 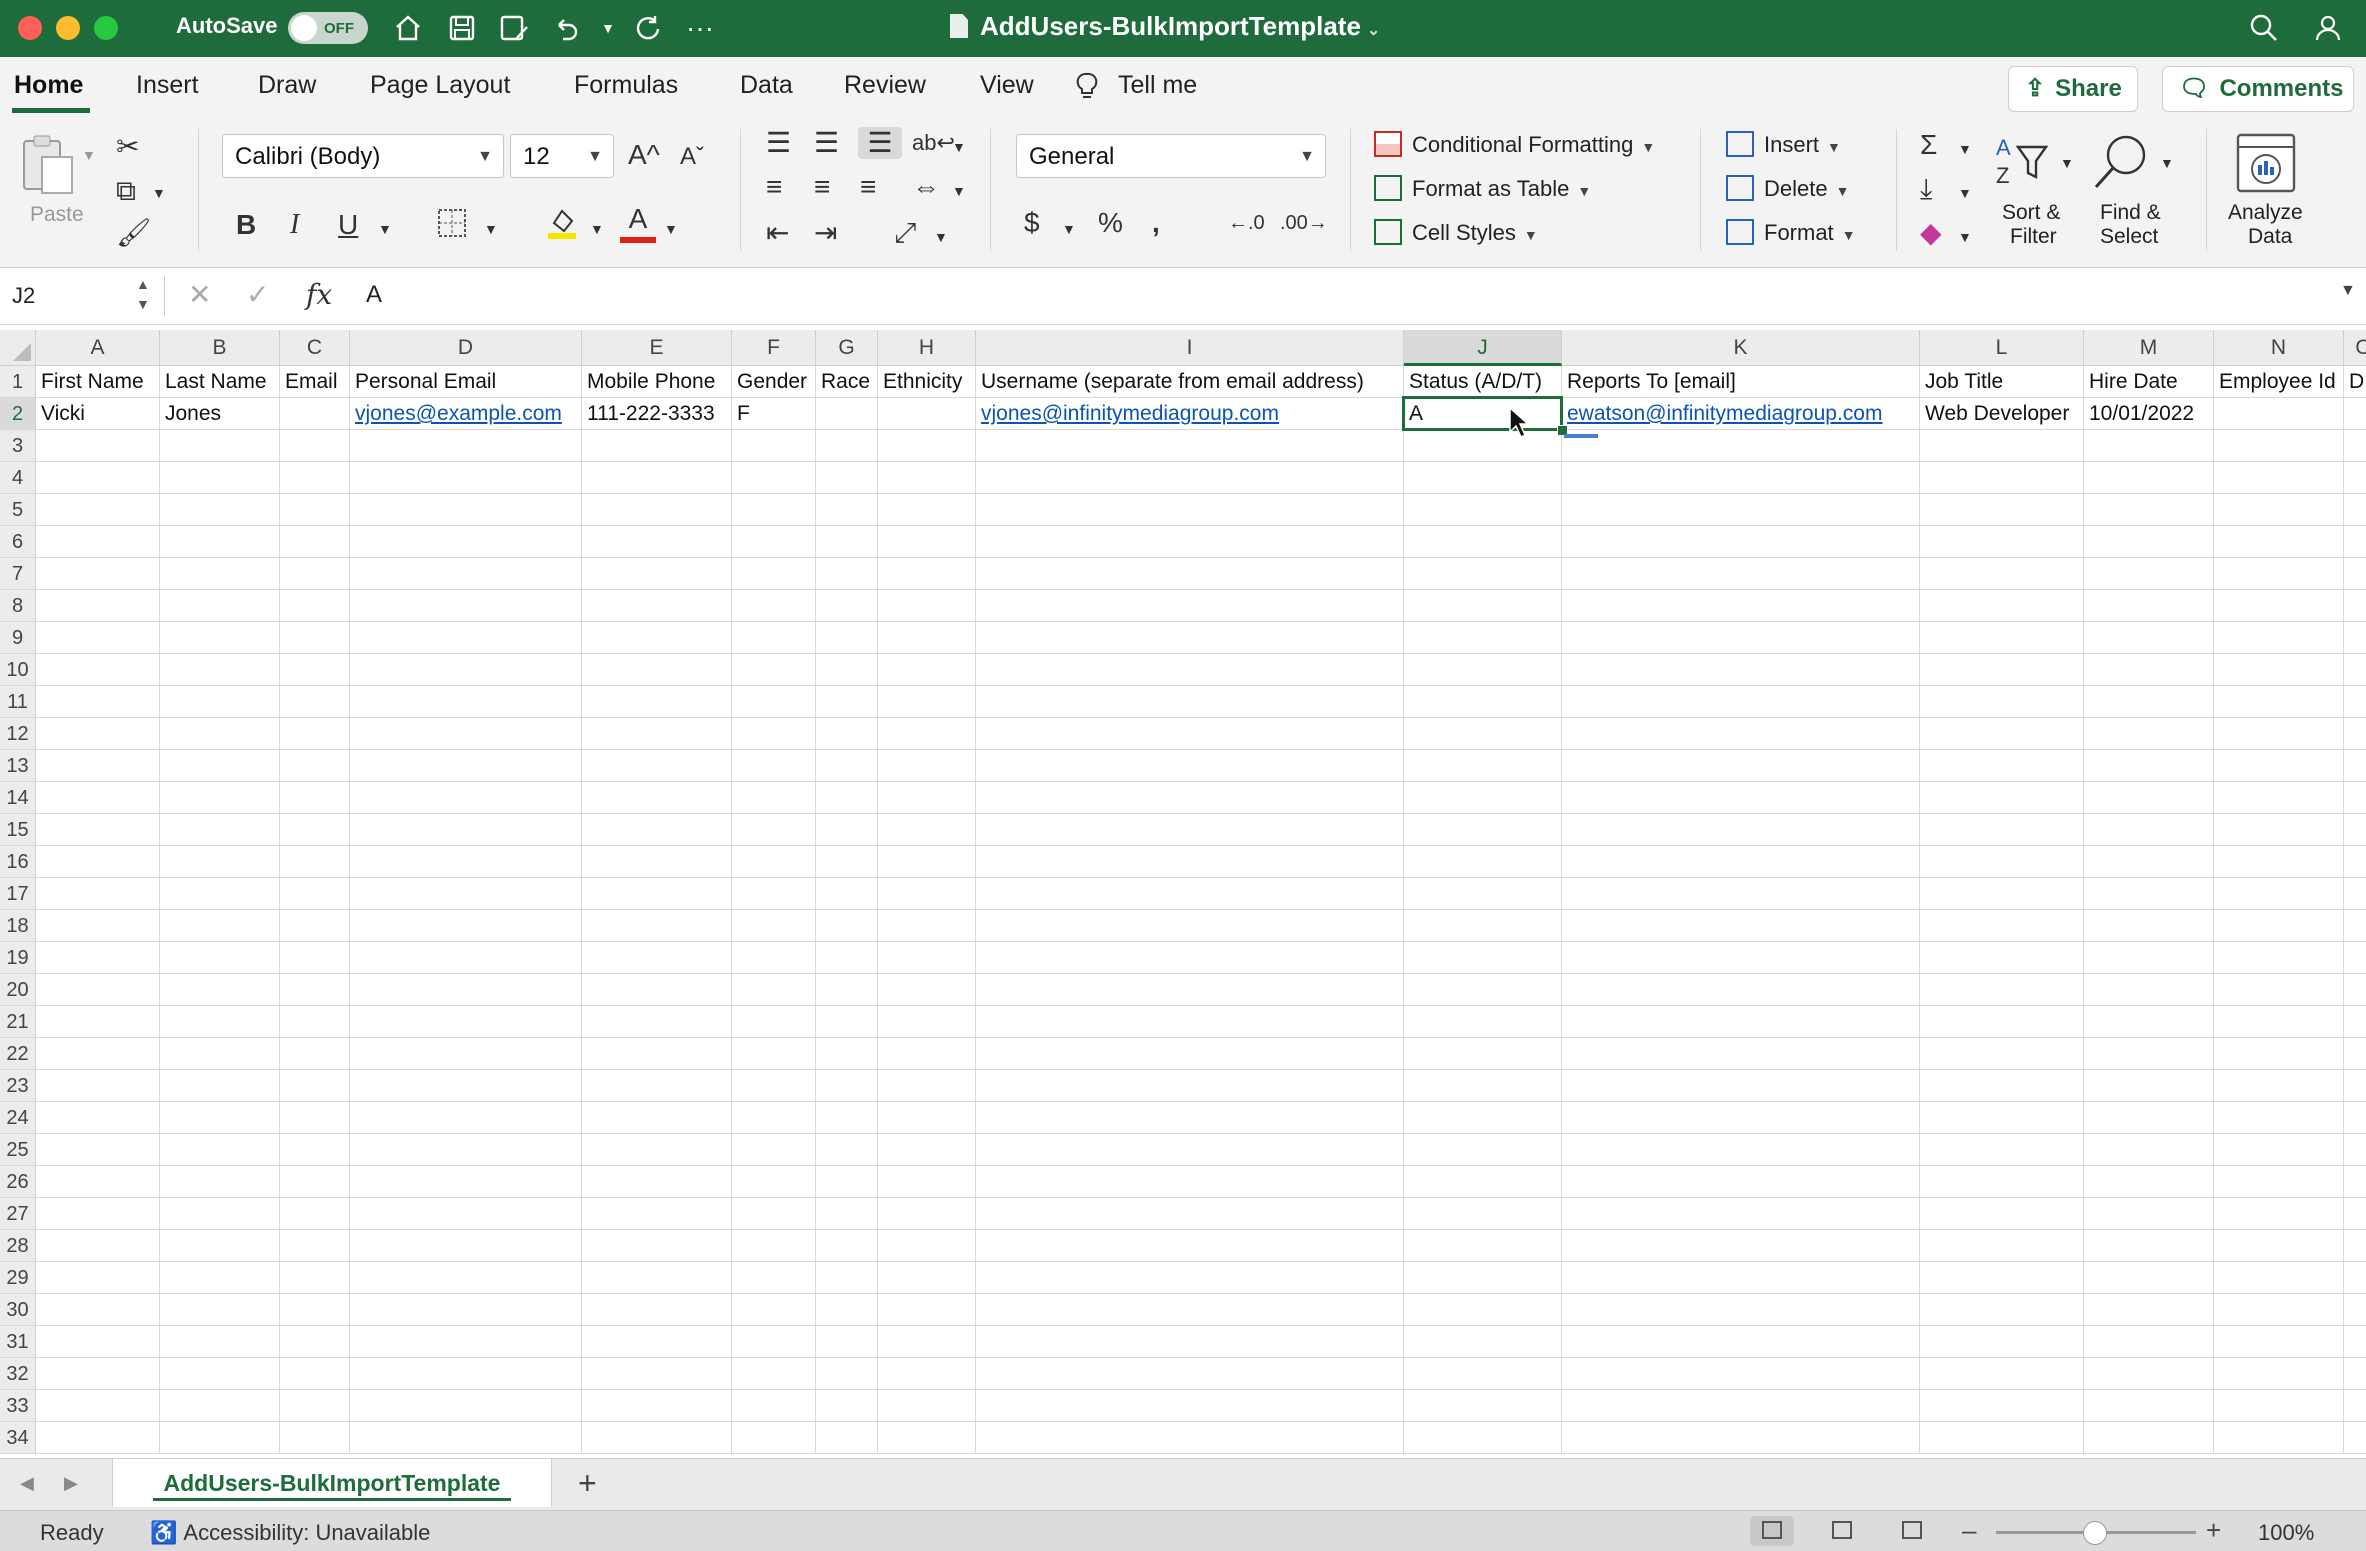 I want to click on table-cell: Jones, so click(x=220, y=414).